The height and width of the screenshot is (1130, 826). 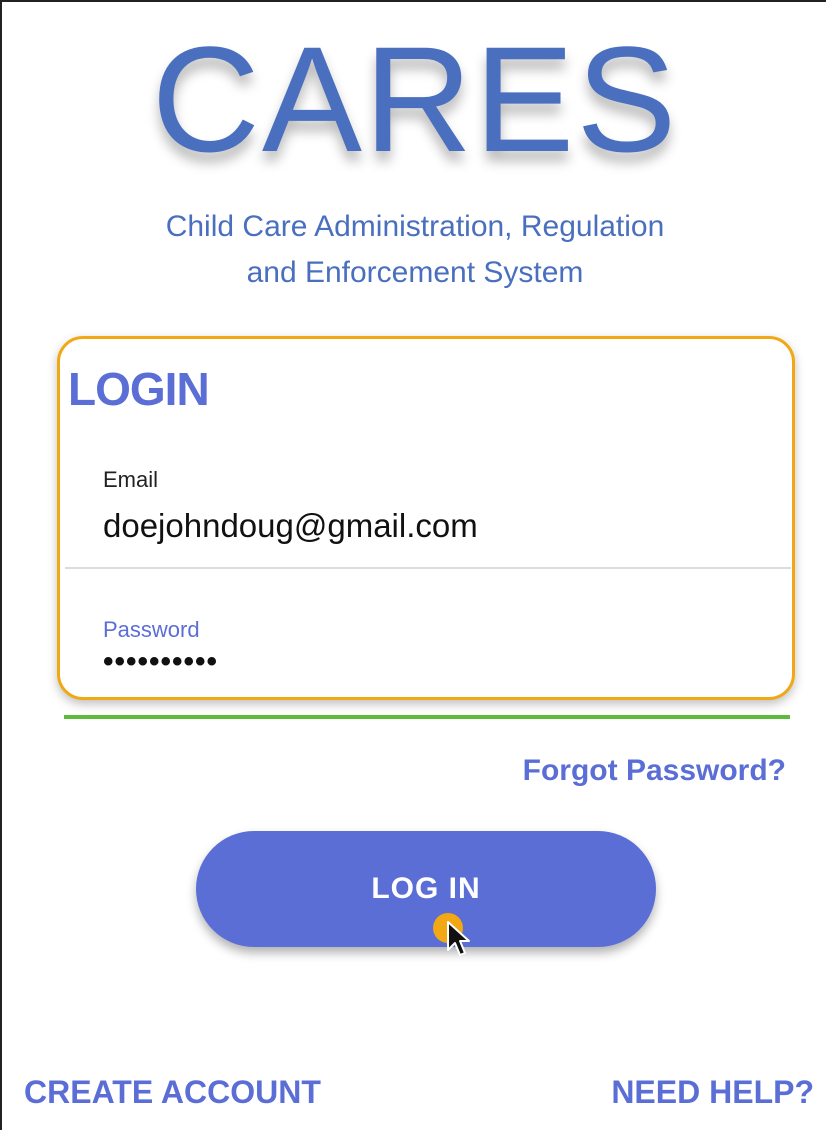 I want to click on subtitle-line-2: and Enforcement System, so click(x=415, y=272).